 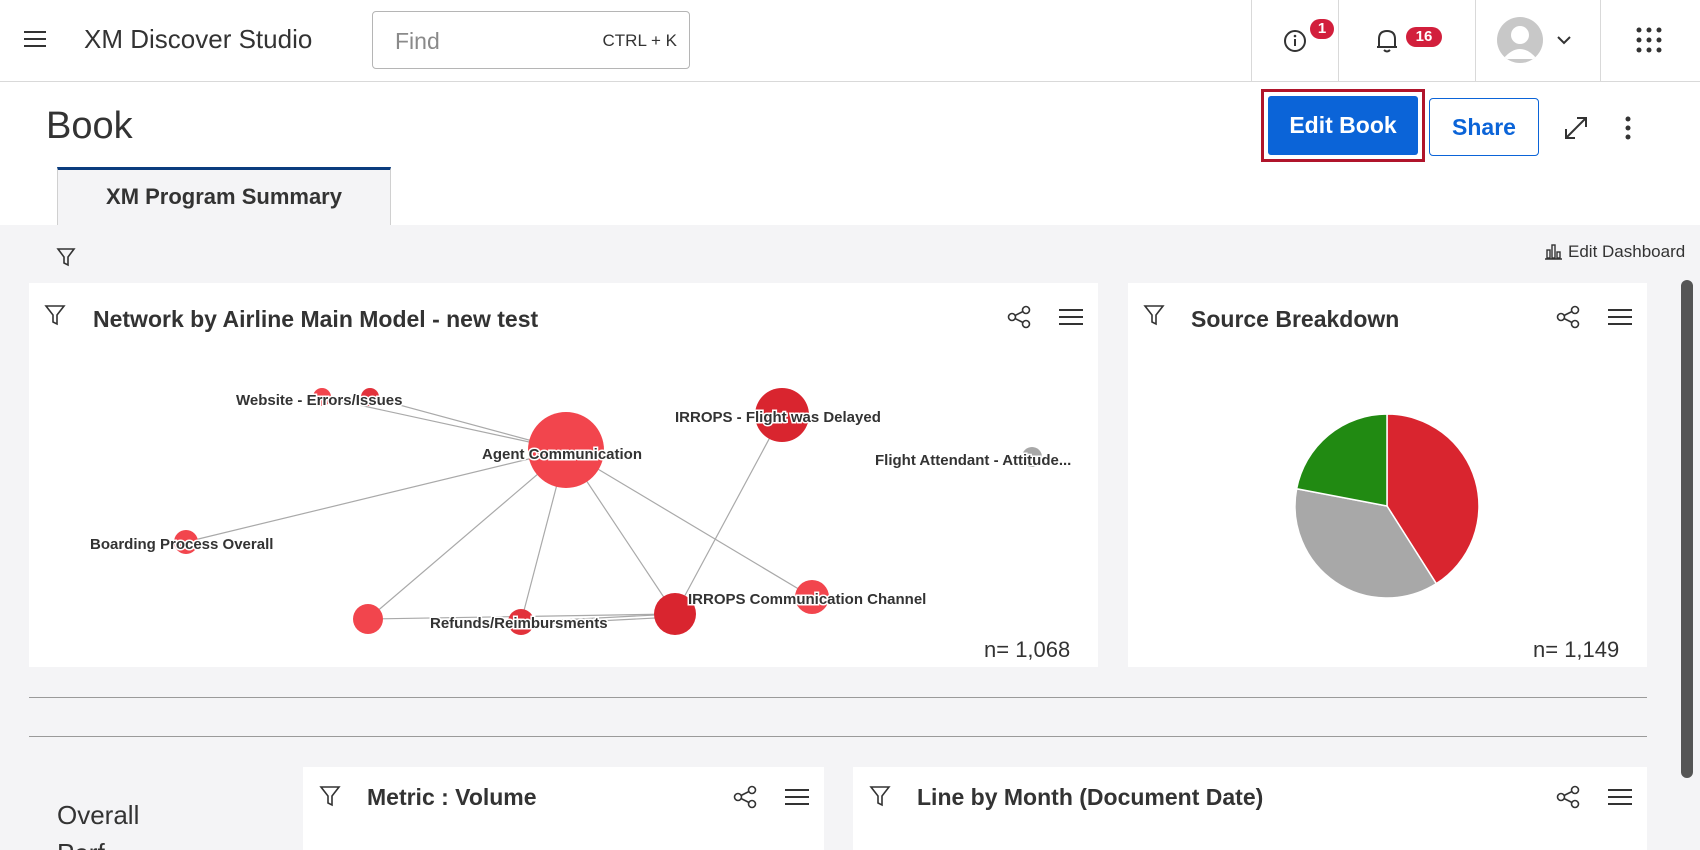 What do you see at coordinates (198, 39) in the screenshot?
I see `app-title: XM Discover Studio` at bounding box center [198, 39].